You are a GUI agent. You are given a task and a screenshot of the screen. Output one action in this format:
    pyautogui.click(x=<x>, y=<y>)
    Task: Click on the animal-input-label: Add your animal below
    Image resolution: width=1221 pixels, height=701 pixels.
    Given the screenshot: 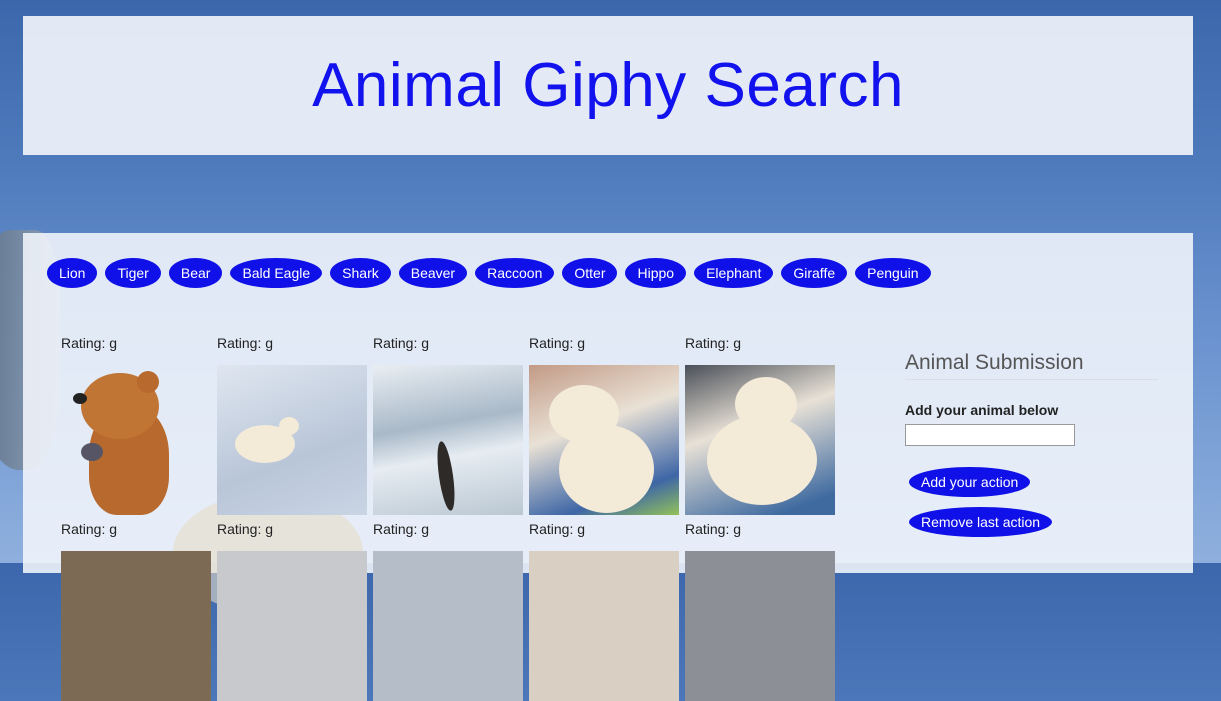 What is the action you would take?
    pyautogui.click(x=982, y=410)
    